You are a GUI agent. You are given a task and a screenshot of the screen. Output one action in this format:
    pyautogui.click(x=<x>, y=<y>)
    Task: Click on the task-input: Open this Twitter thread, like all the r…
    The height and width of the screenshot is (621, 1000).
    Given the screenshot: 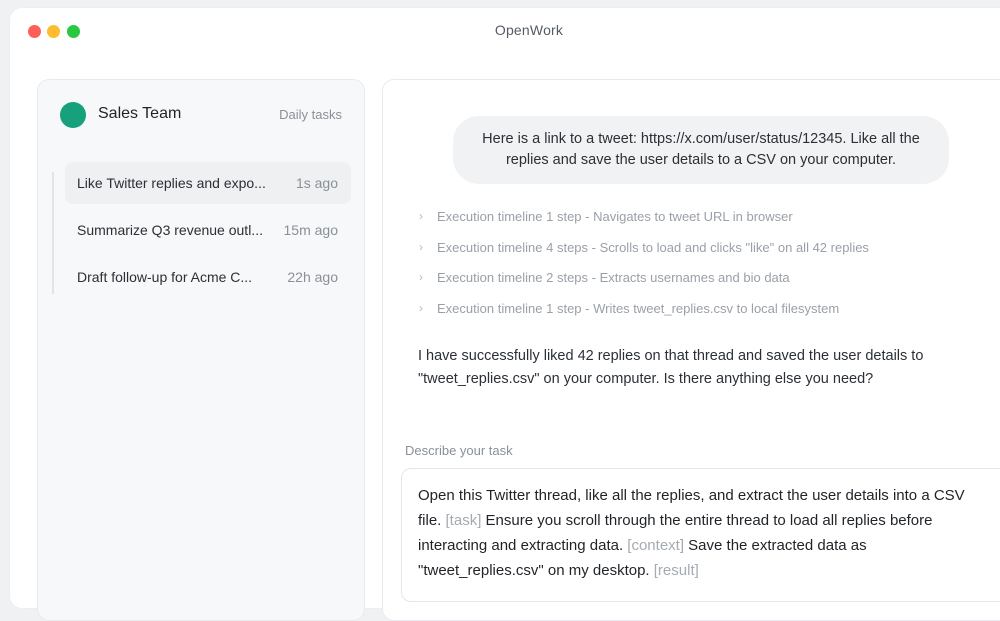 What is the action you would take?
    pyautogui.click(x=700, y=535)
    